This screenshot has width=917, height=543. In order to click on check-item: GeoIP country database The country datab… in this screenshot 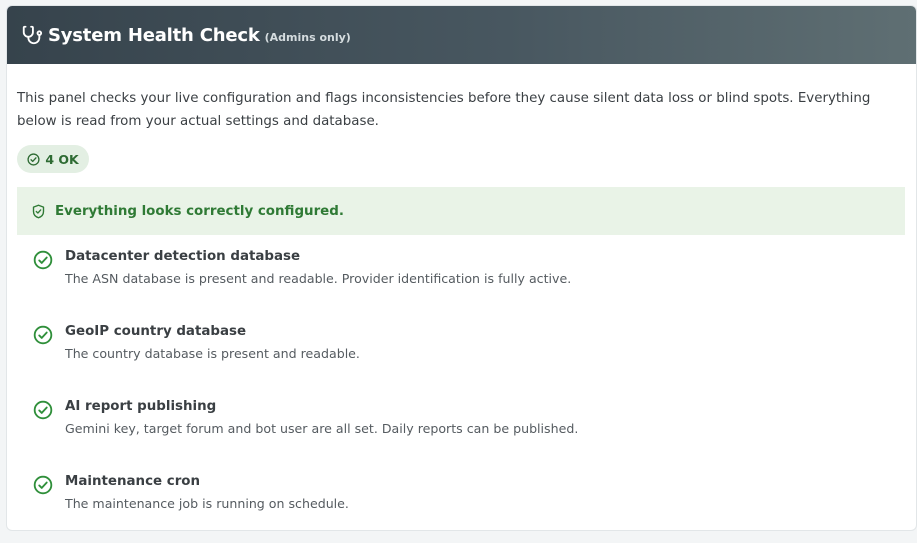, I will do `click(461, 360)`.